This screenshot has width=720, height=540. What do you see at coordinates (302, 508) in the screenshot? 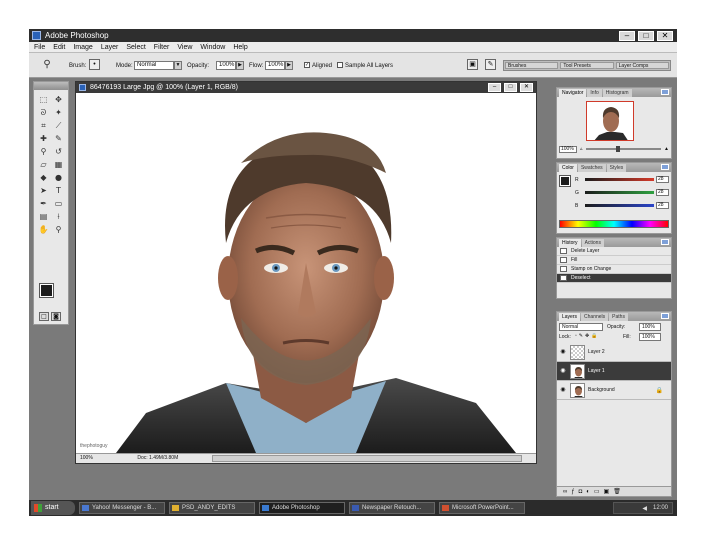
I see `taskbar-item-active: Adobe Photoshop` at bounding box center [302, 508].